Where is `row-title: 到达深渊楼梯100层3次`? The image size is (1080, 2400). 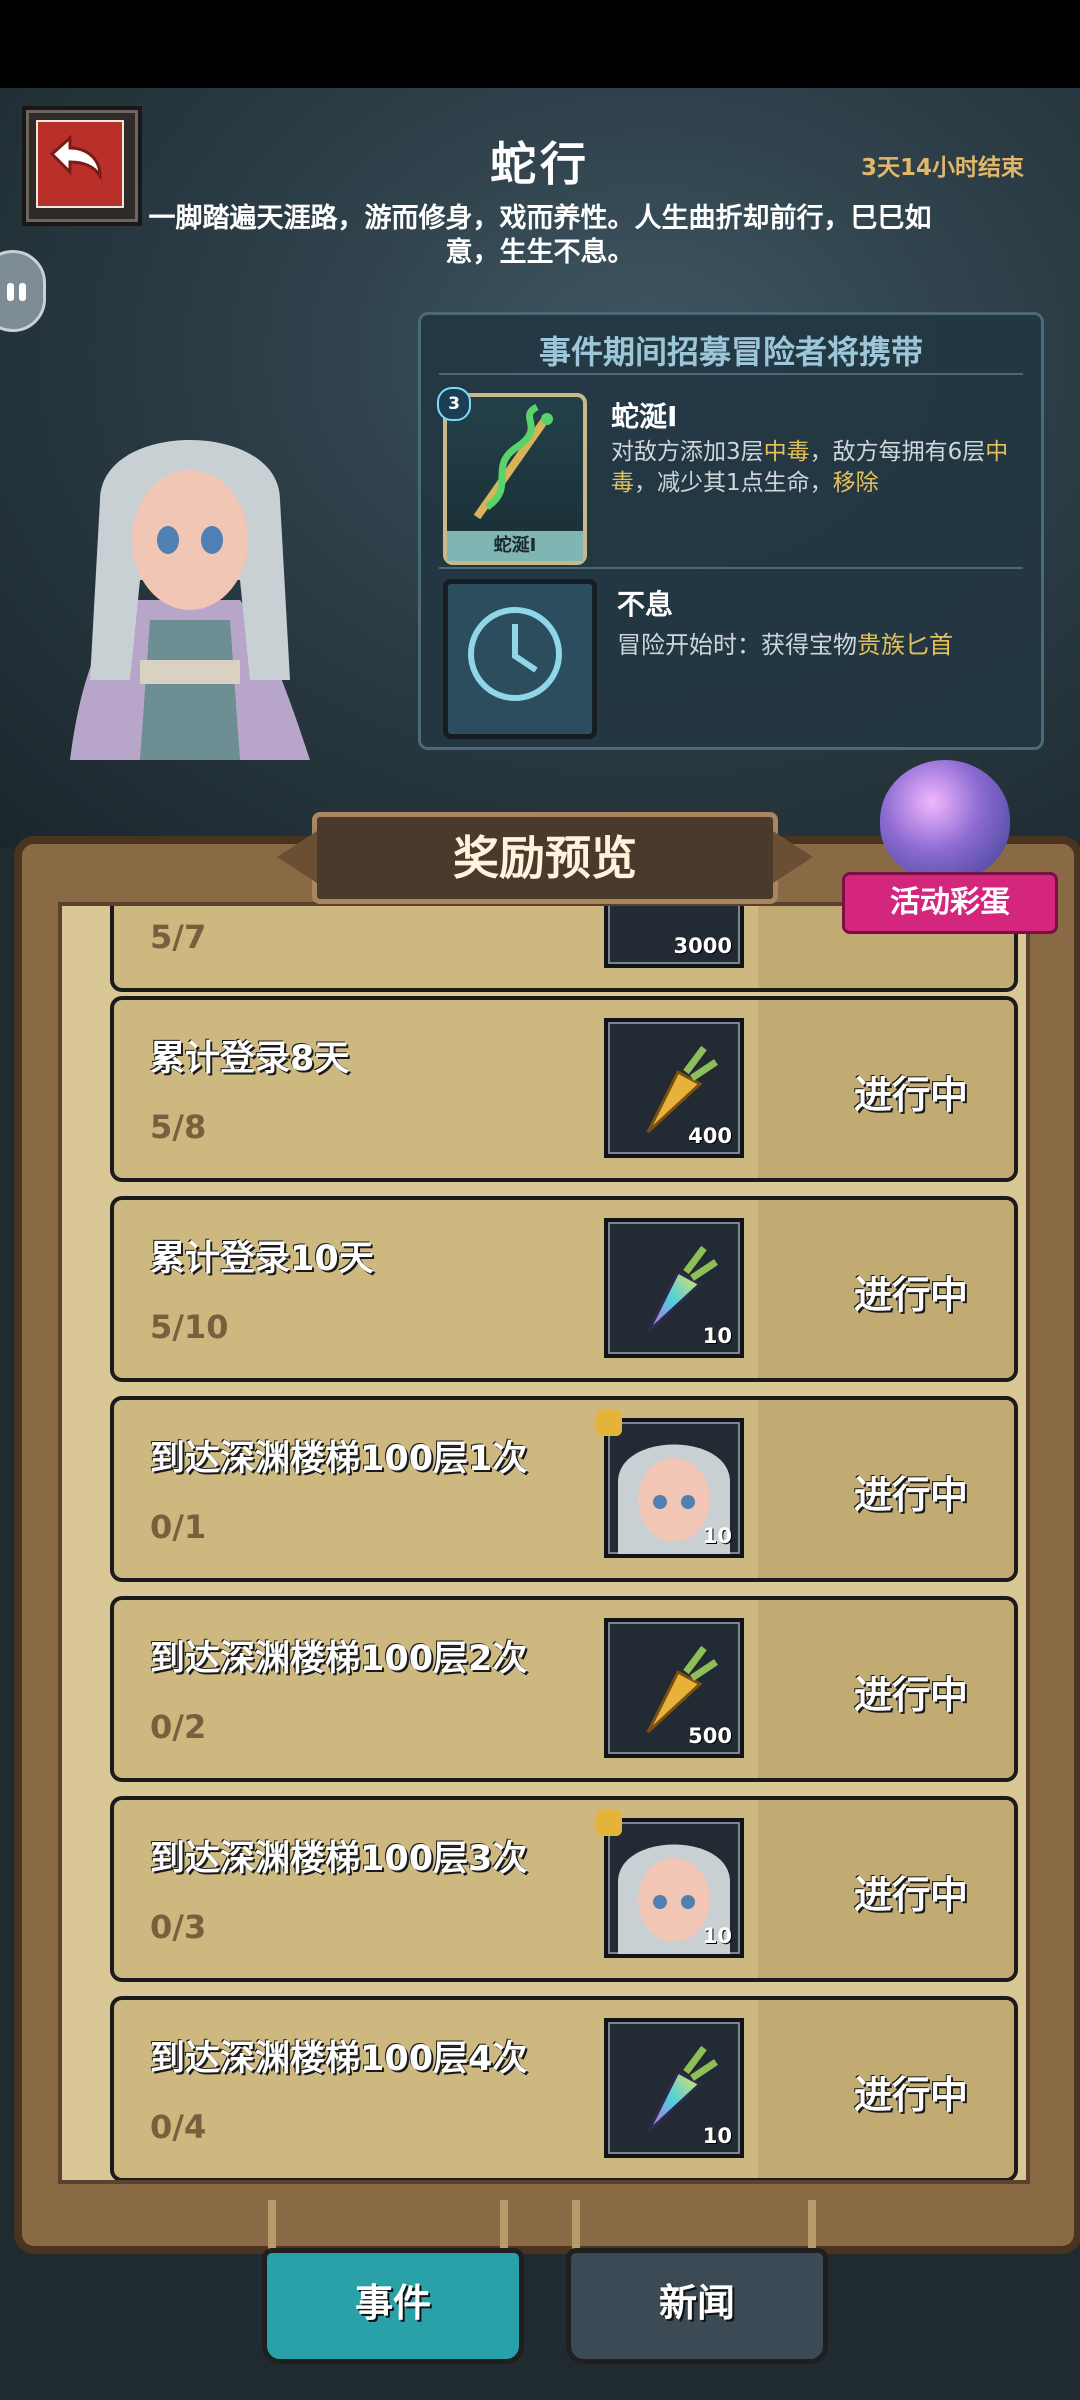 row-title: 到达深渊楼梯100层3次 is located at coordinates (339, 1859).